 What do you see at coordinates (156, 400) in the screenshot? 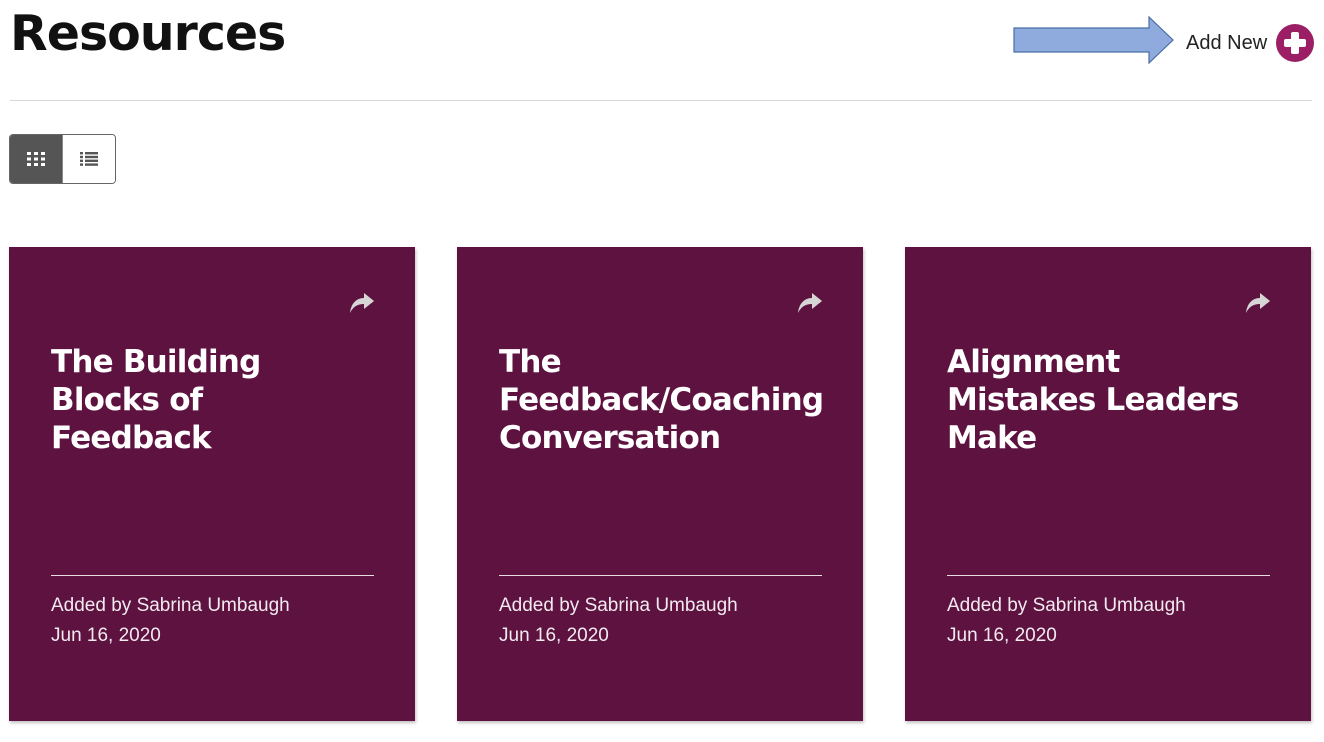
I see `card-title: The Building Blocks of Feedback` at bounding box center [156, 400].